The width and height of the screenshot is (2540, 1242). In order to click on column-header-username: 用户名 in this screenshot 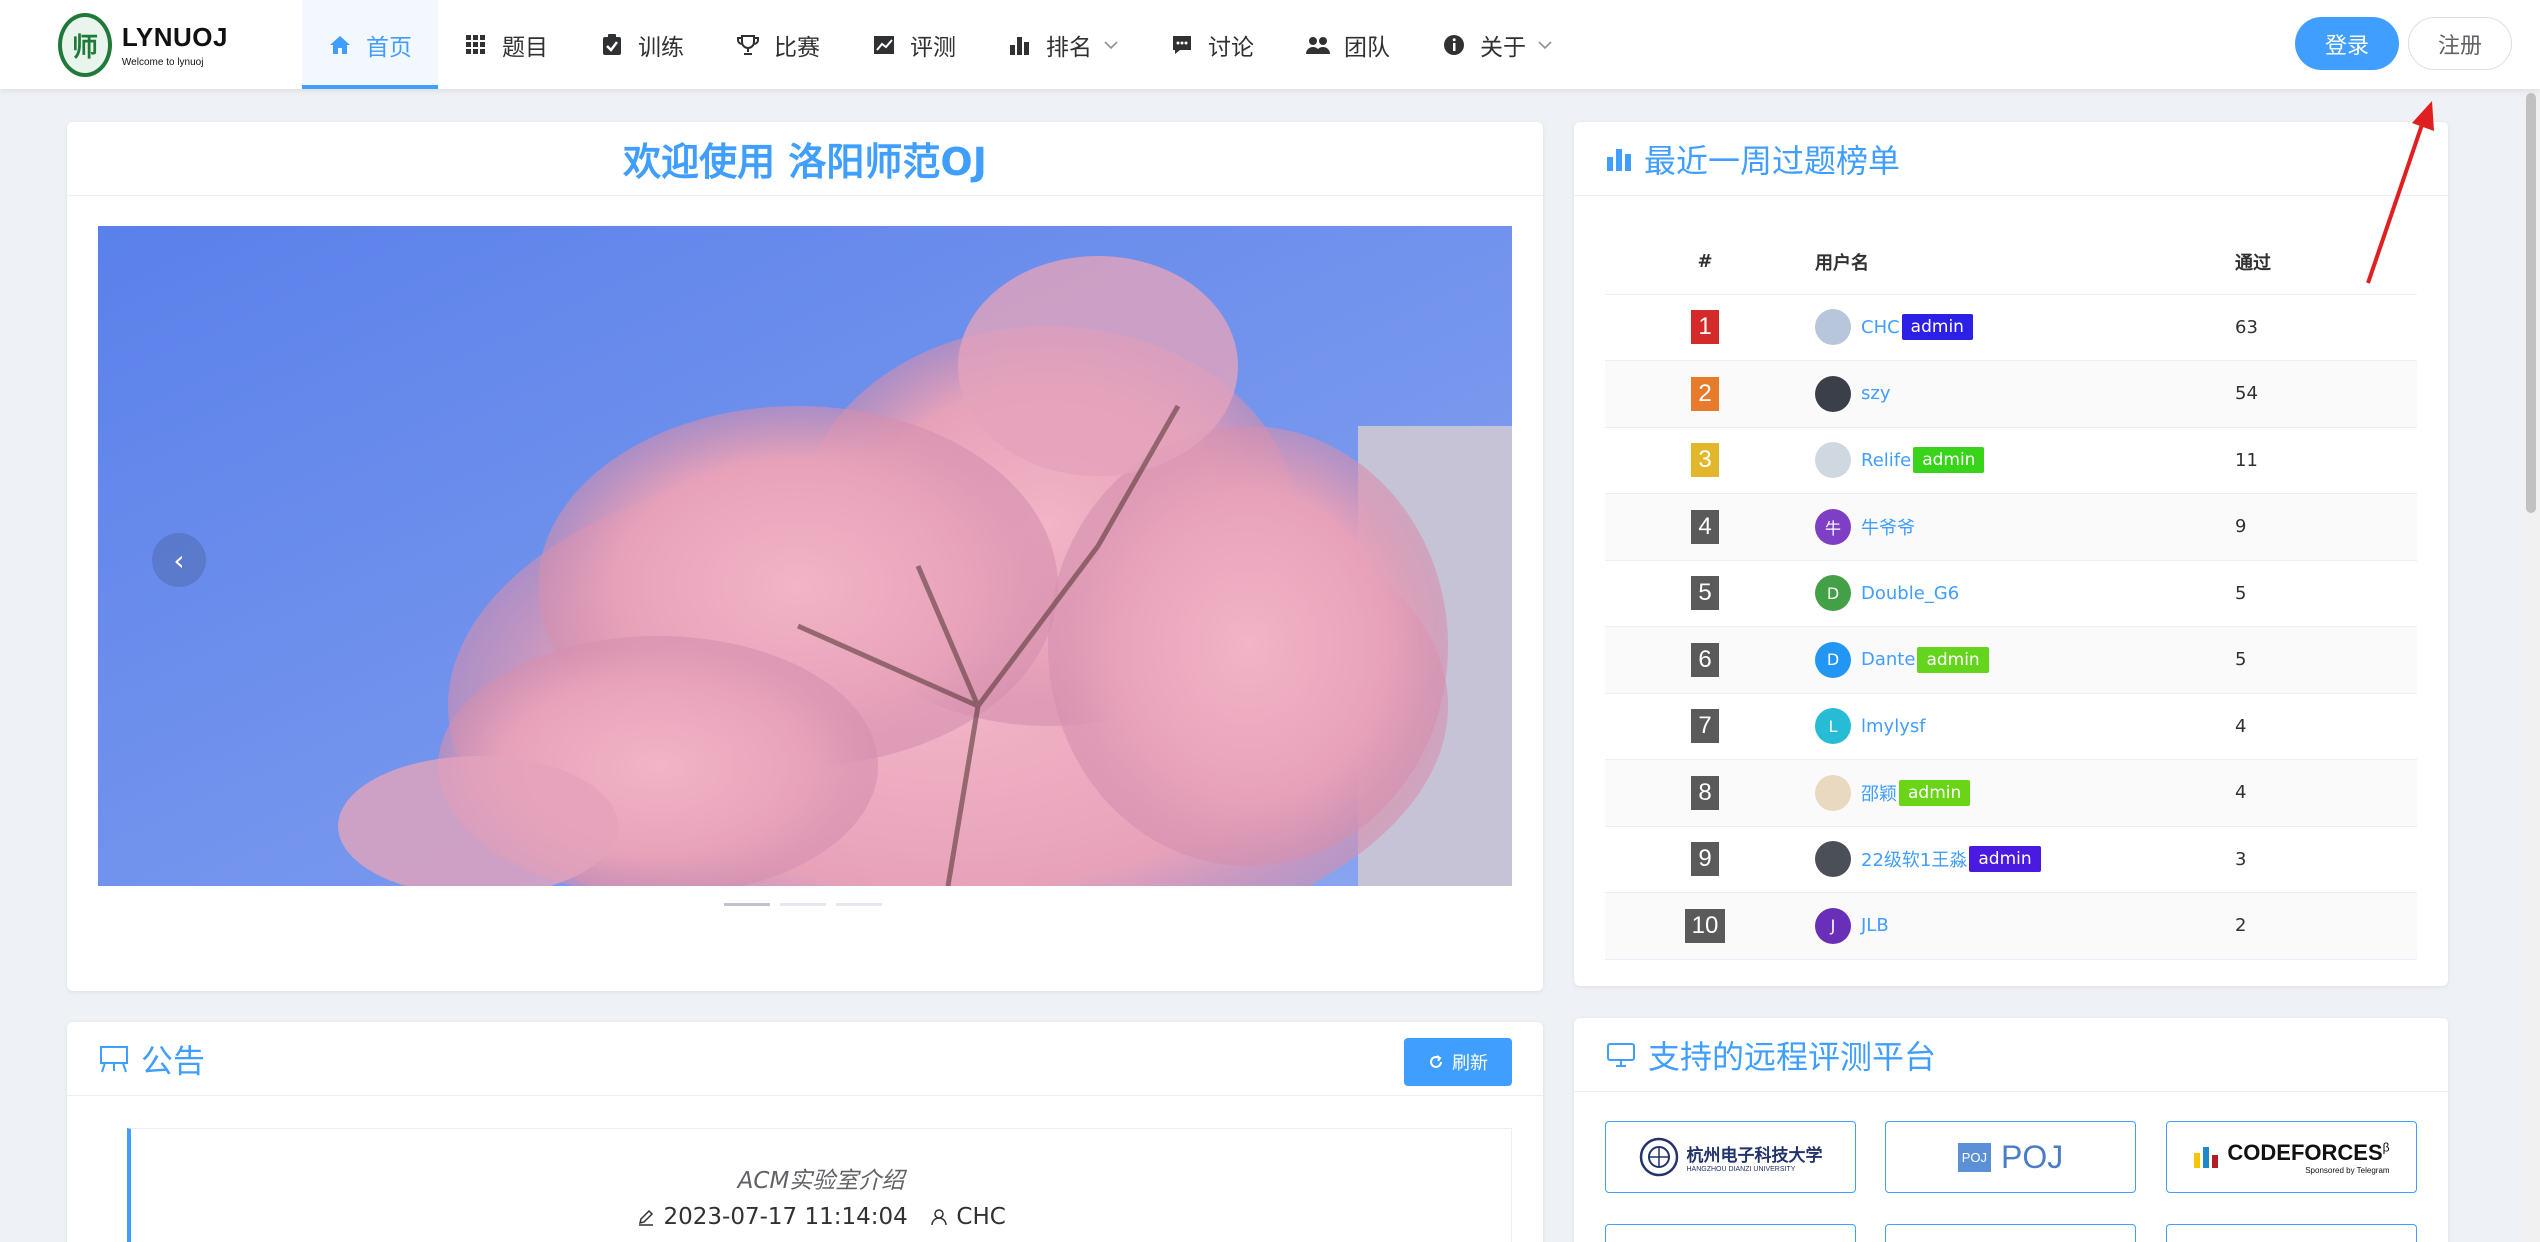, I will do `click(2015, 262)`.